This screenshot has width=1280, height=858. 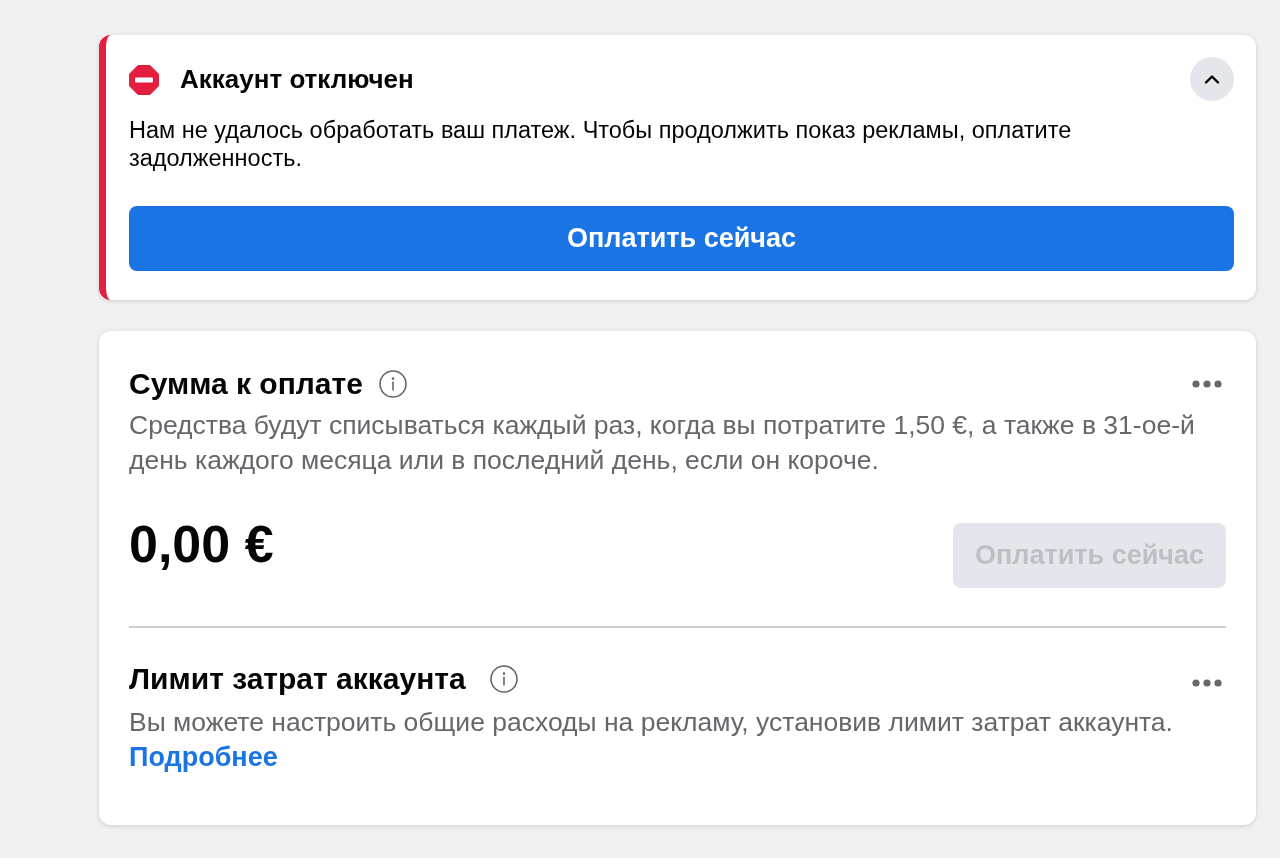 What do you see at coordinates (144, 80) in the screenshot?
I see `stop-sign-icon` at bounding box center [144, 80].